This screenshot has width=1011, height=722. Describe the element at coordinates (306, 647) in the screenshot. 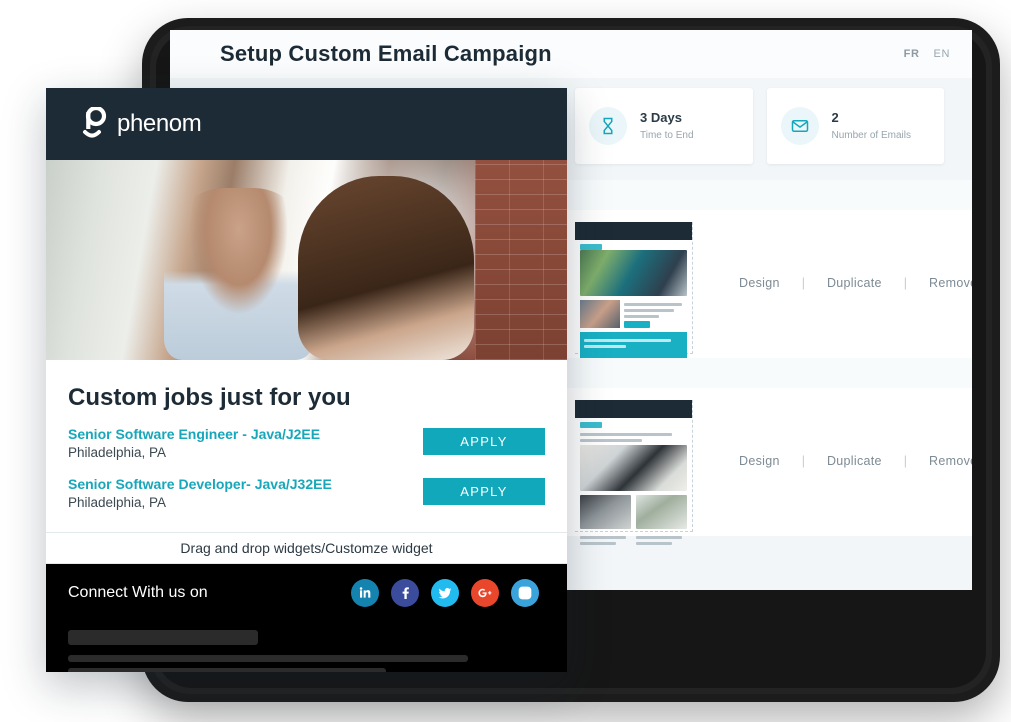

I see `email-placeholder-block` at that location.